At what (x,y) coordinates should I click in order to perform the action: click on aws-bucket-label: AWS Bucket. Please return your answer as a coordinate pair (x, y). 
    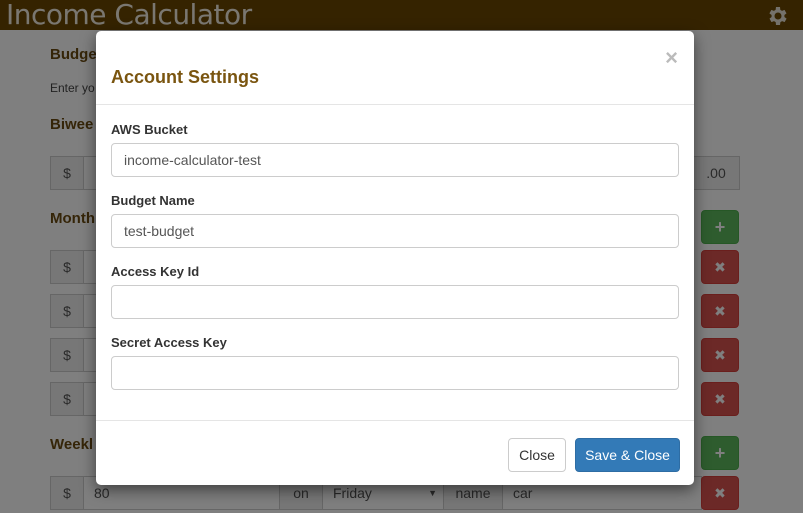
    Looking at the image, I should click on (149, 129).